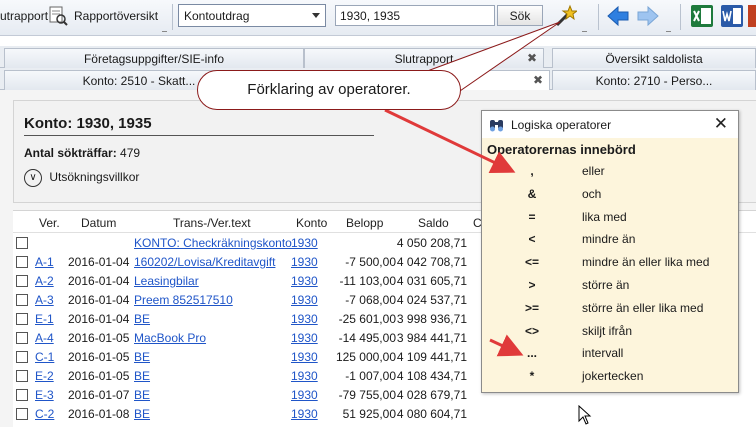  Describe the element at coordinates (329, 90) in the screenshot. I see `callout-bubble: Förklaring av operatorer.` at that location.